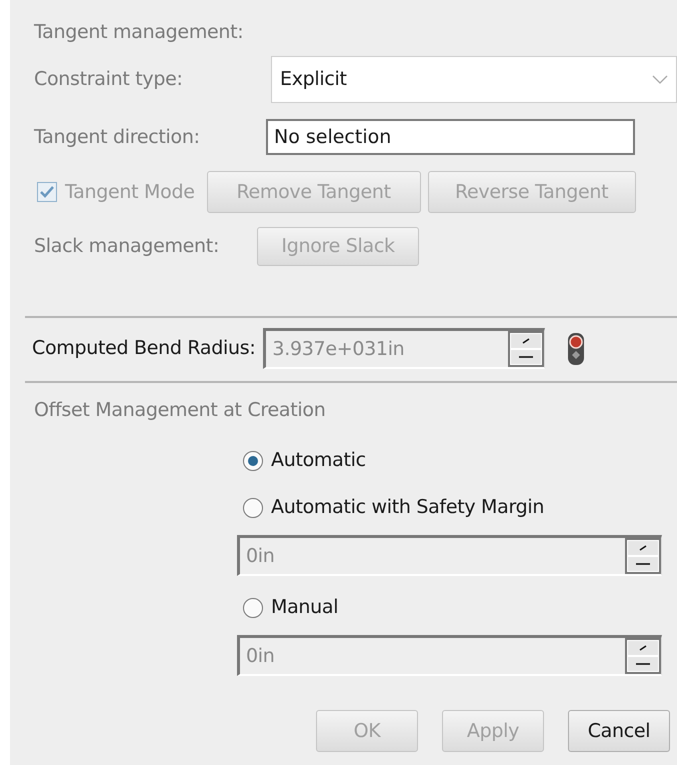  Describe the element at coordinates (180, 410) in the screenshot. I see `section-label: Offset Management at Creation` at that location.